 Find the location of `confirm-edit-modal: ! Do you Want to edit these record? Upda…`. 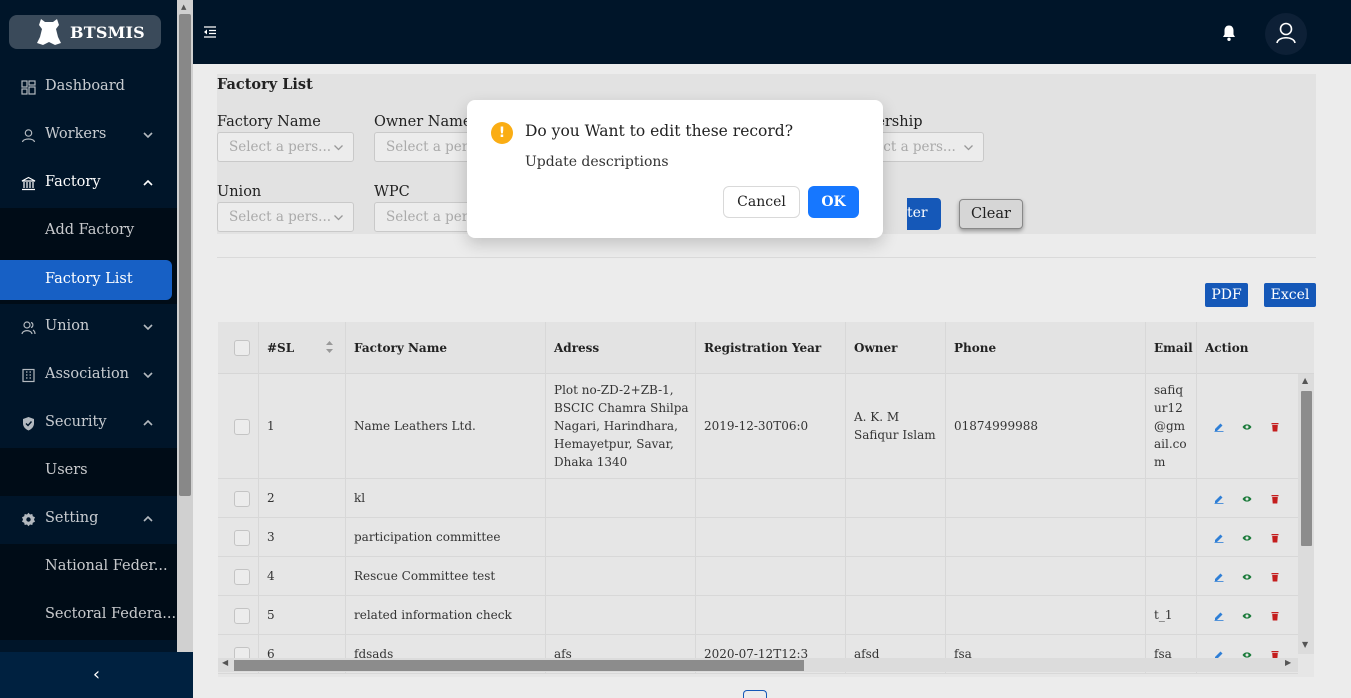

confirm-edit-modal: ! Do you Want to edit these record? Upda… is located at coordinates (675, 169).